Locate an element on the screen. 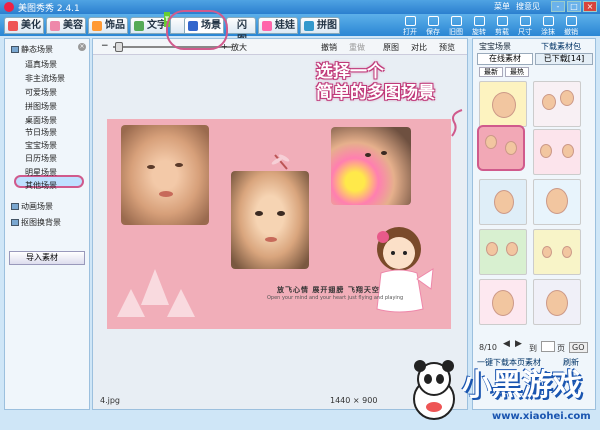 The image size is (600, 430). category-item: 逼真场景 is located at coordinates (41, 64).